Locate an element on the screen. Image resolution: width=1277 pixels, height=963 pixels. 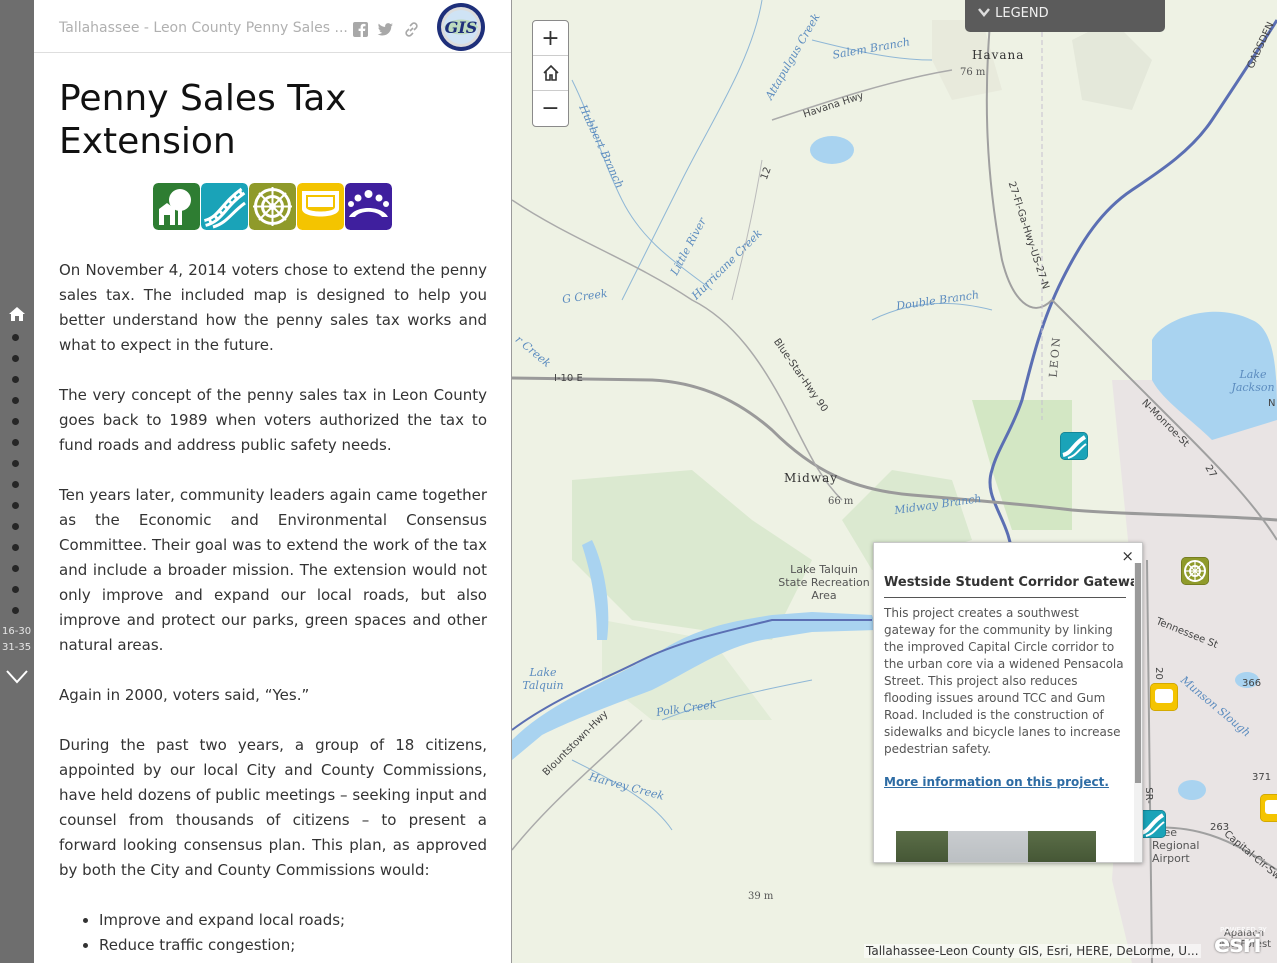
section-navigation: 16-30 31-35 is located at coordinates (17, 481).